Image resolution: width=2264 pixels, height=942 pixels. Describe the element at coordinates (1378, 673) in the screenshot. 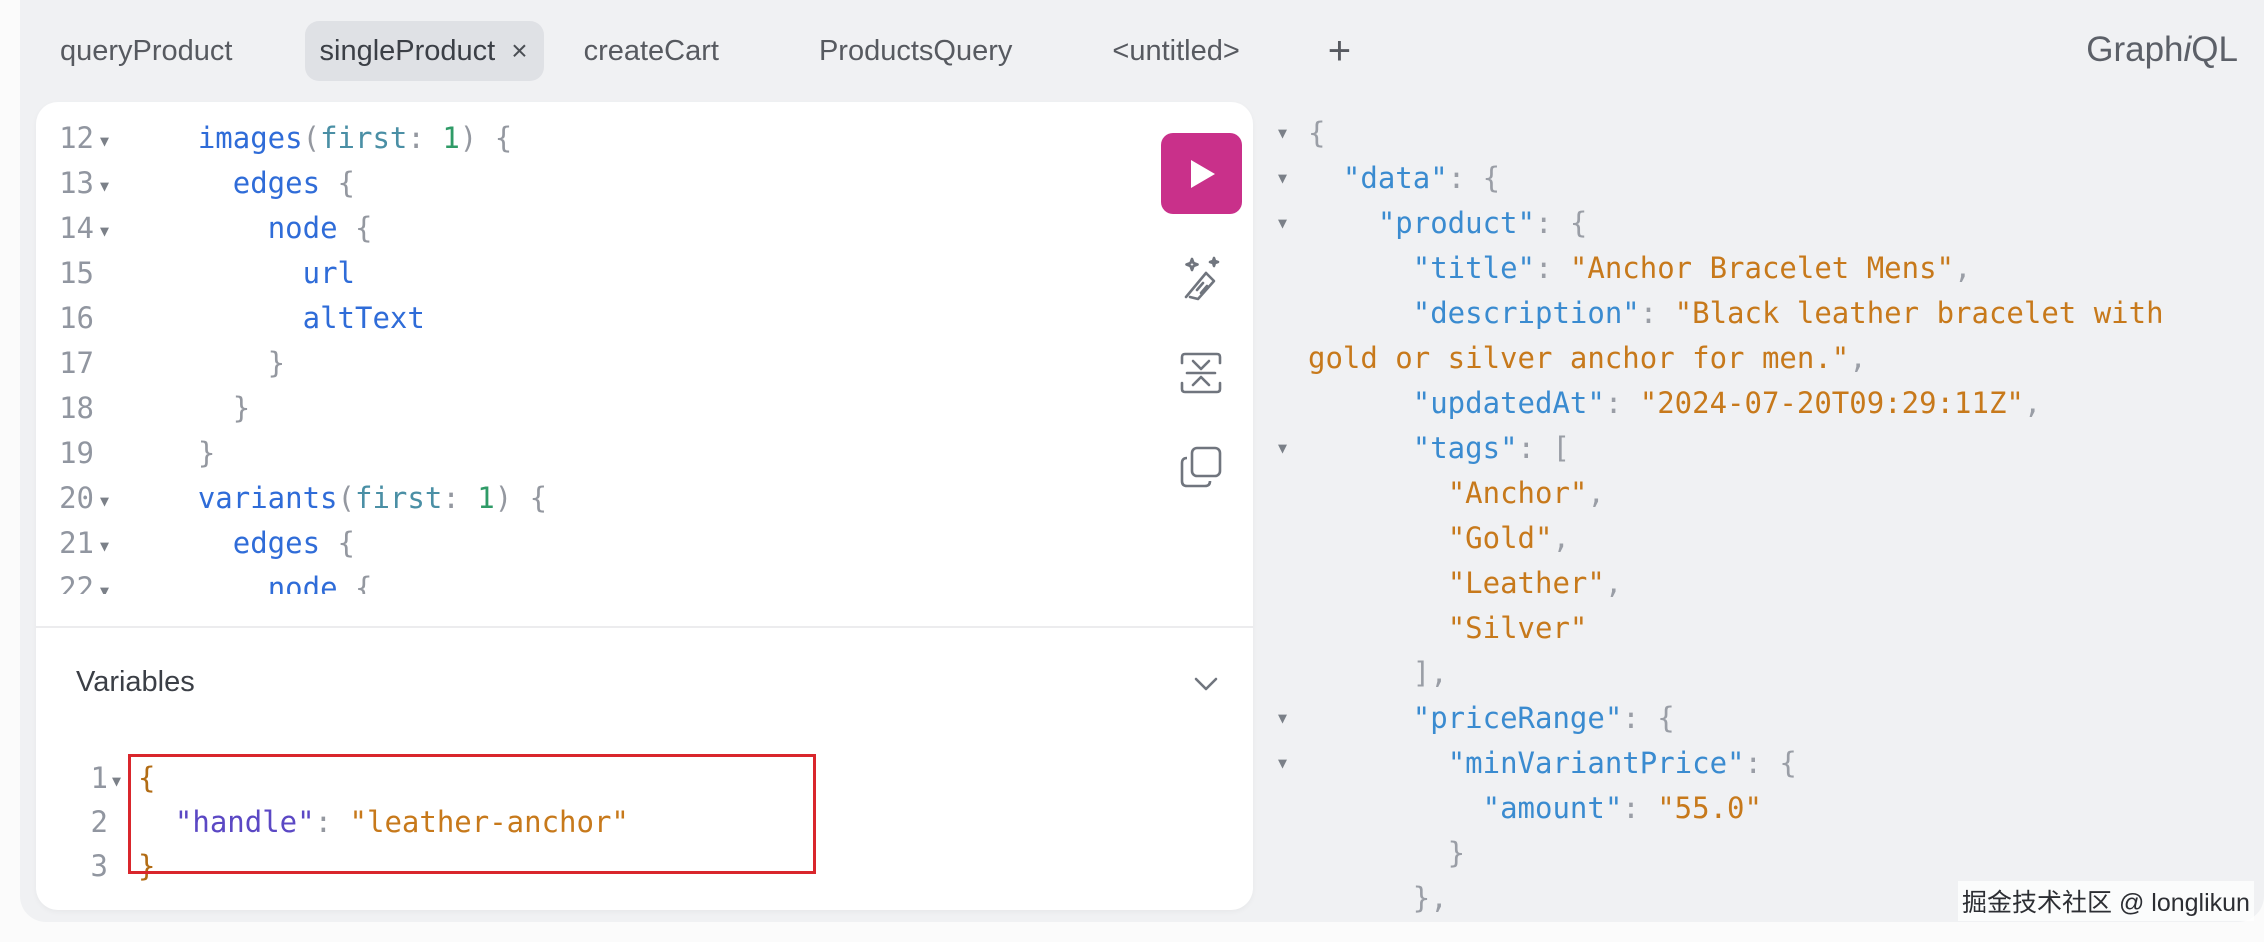

I see `result-line: ],` at that location.